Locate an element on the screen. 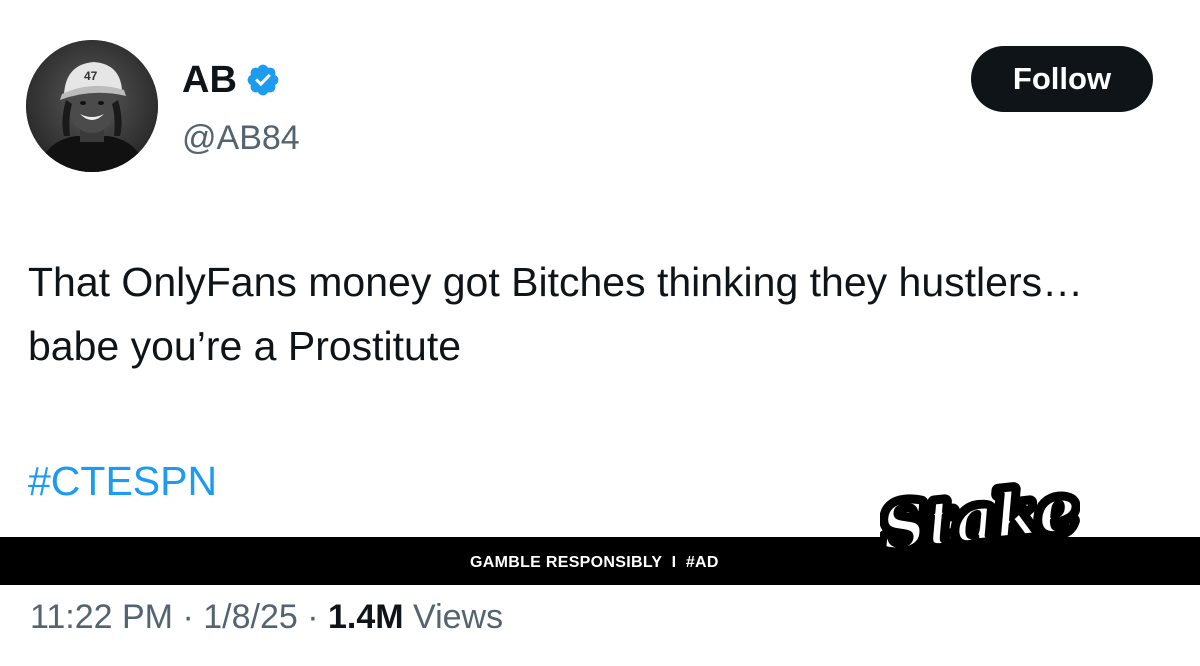 The height and width of the screenshot is (666, 1200). views-count: 1.4M is located at coordinates (365, 617).